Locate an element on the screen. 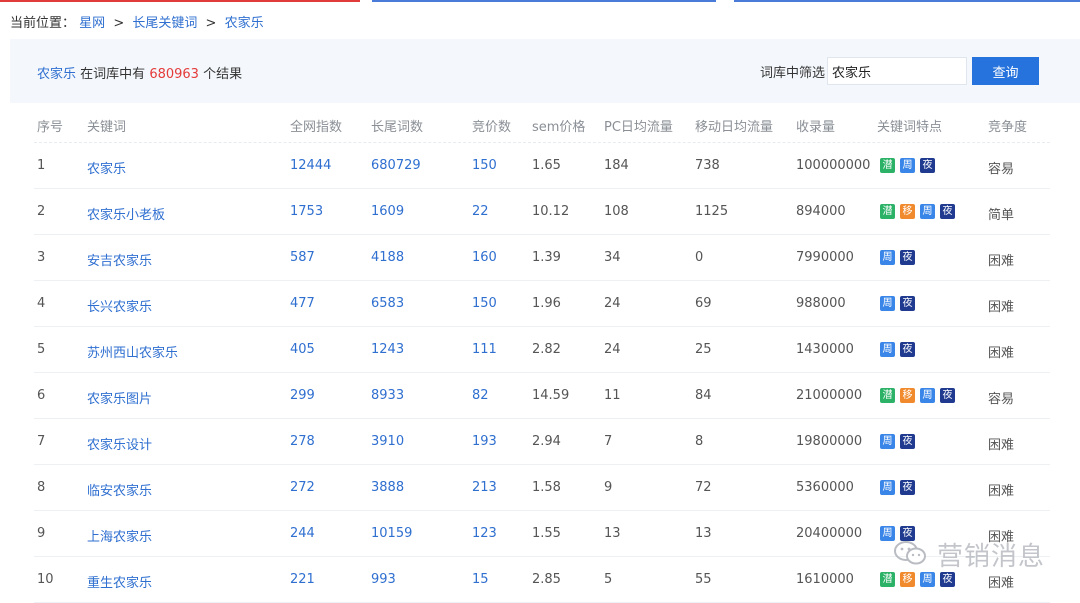  breadcrumb-link-home: 星网 is located at coordinates (92, 23).